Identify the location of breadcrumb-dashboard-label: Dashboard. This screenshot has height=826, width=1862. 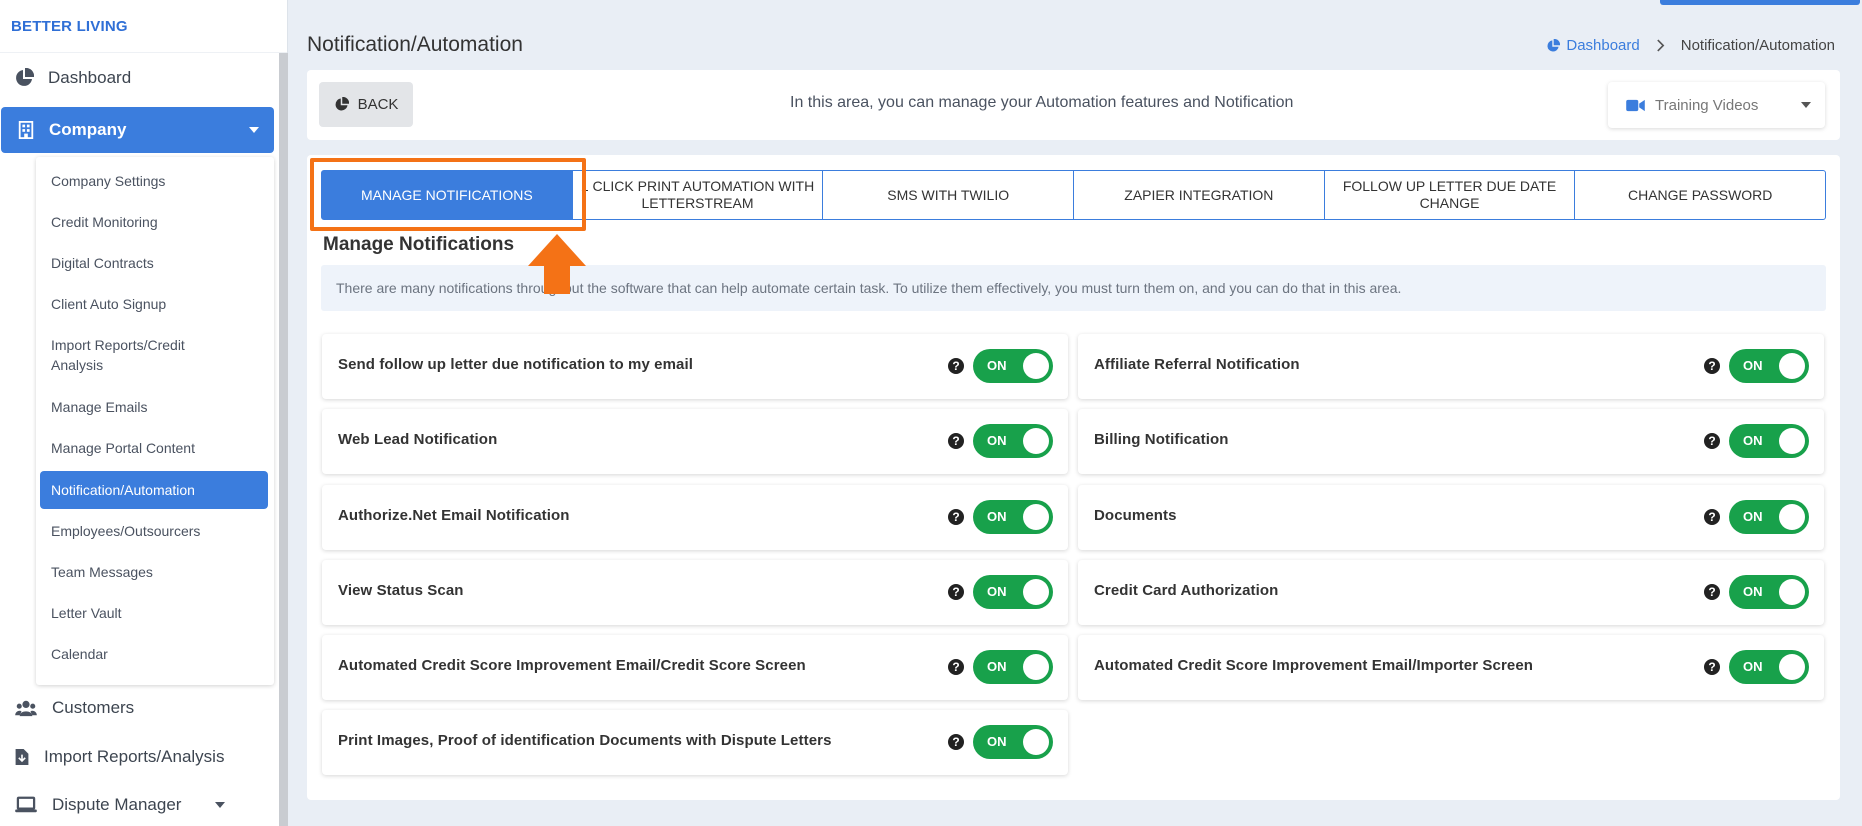
(1603, 45).